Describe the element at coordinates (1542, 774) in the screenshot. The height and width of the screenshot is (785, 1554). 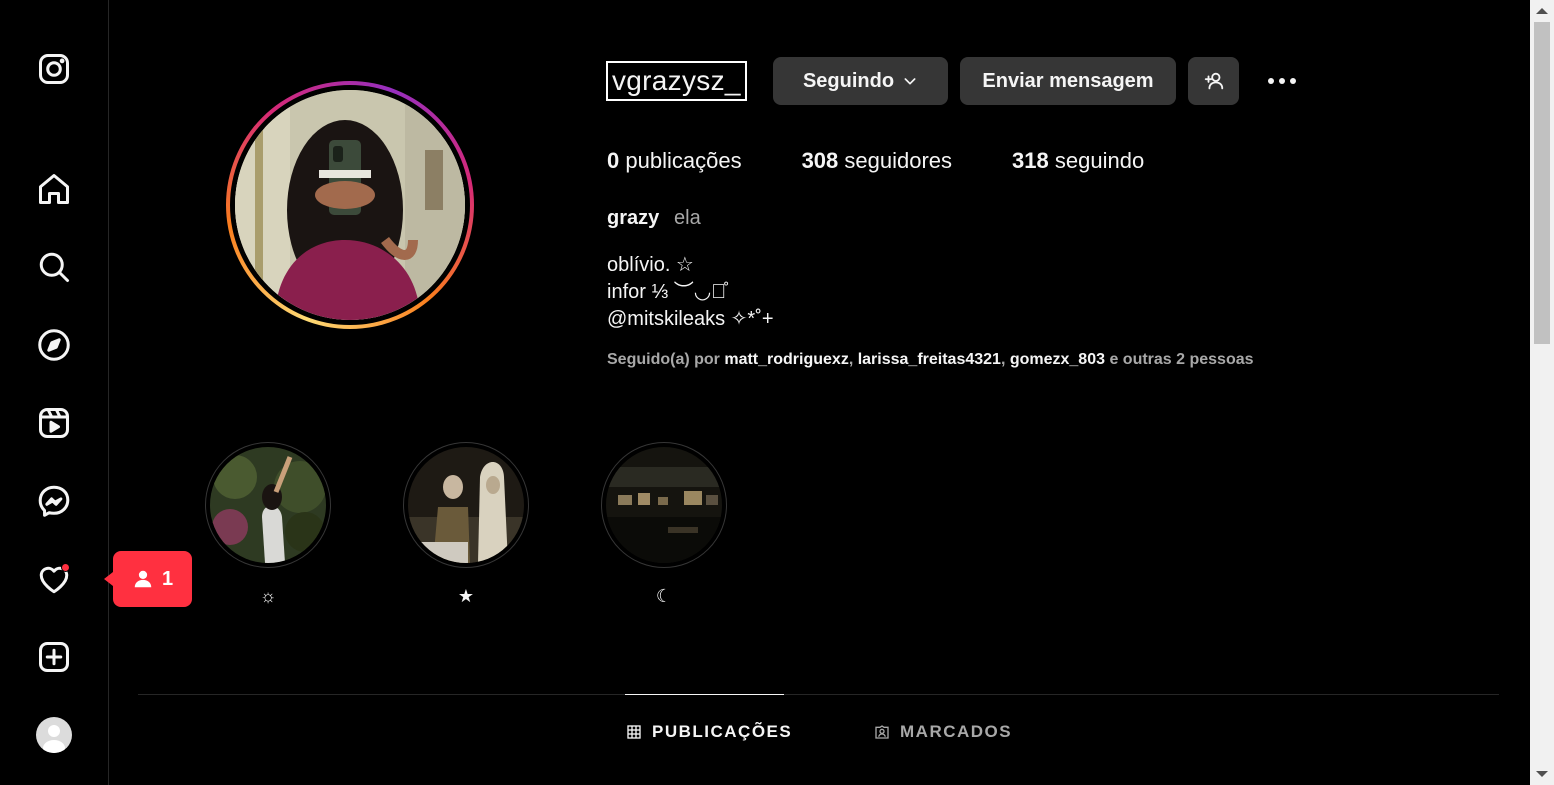
I see `scroll-down-arrow` at that location.